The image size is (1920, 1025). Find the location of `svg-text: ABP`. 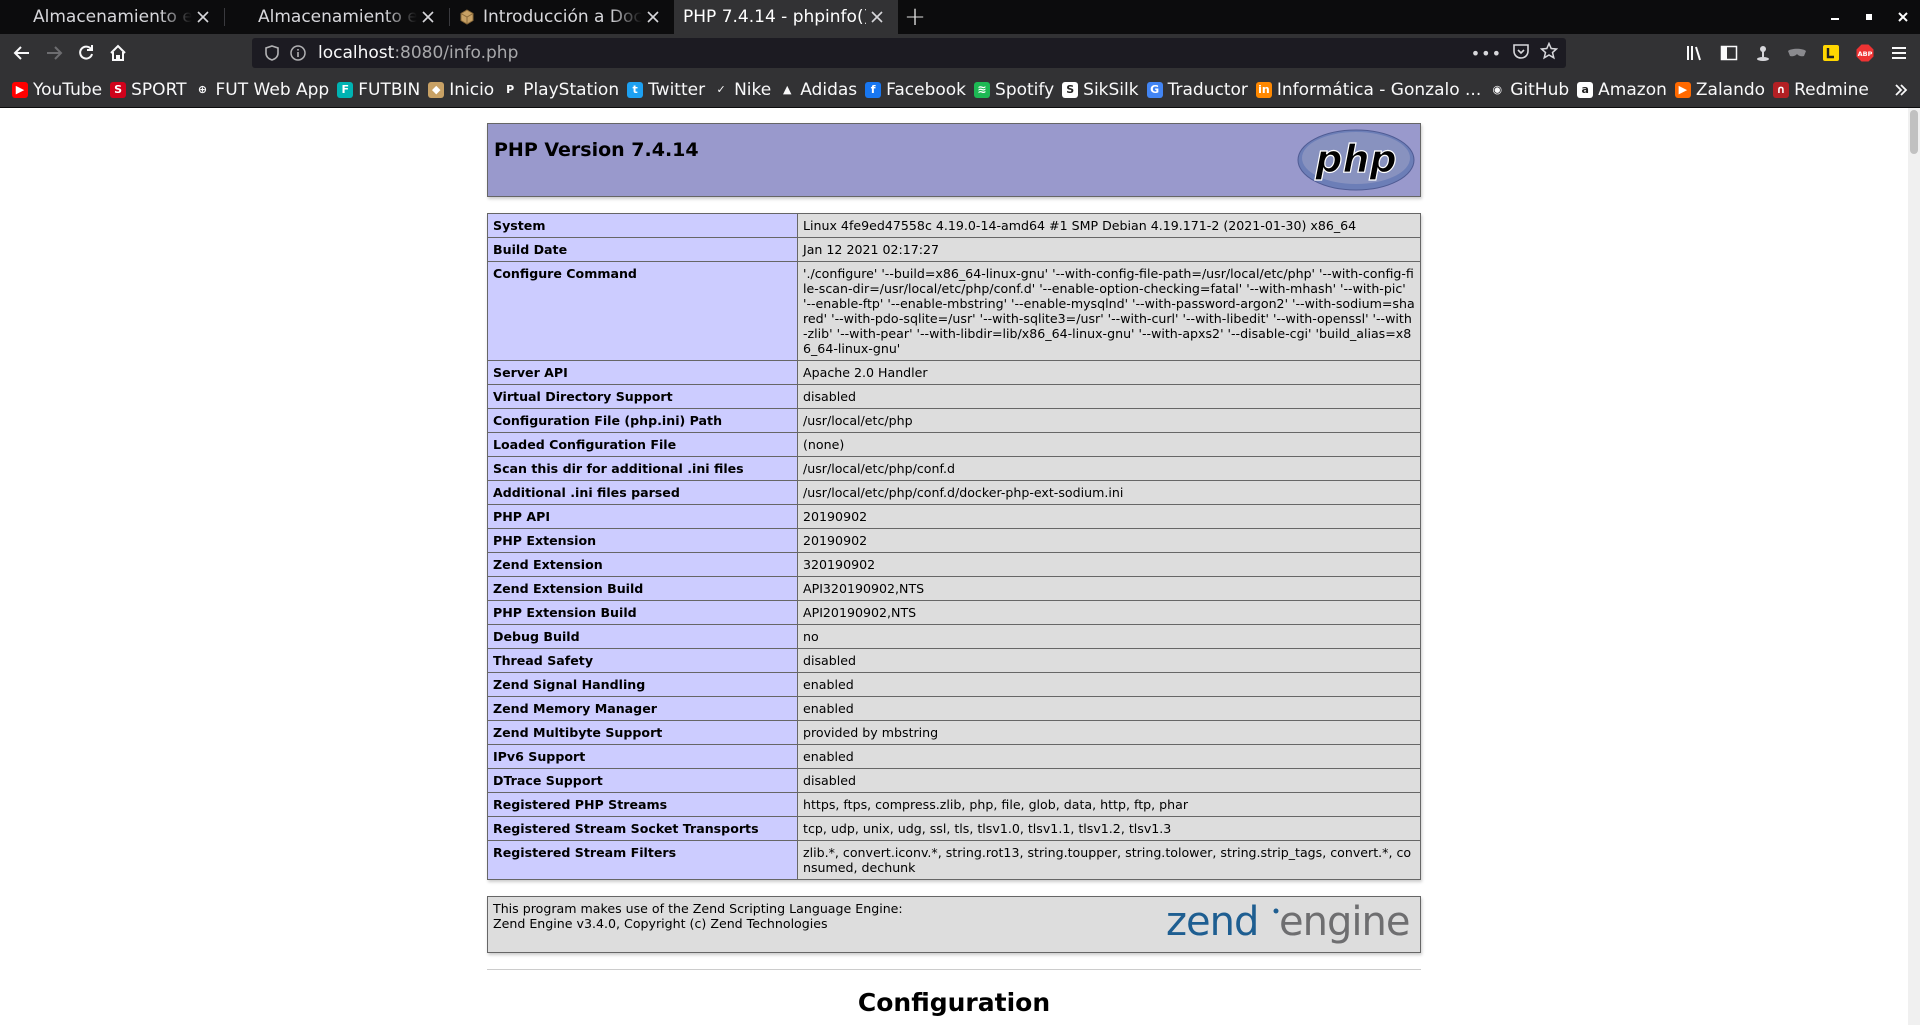

svg-text: ABP is located at coordinates (1865, 54).